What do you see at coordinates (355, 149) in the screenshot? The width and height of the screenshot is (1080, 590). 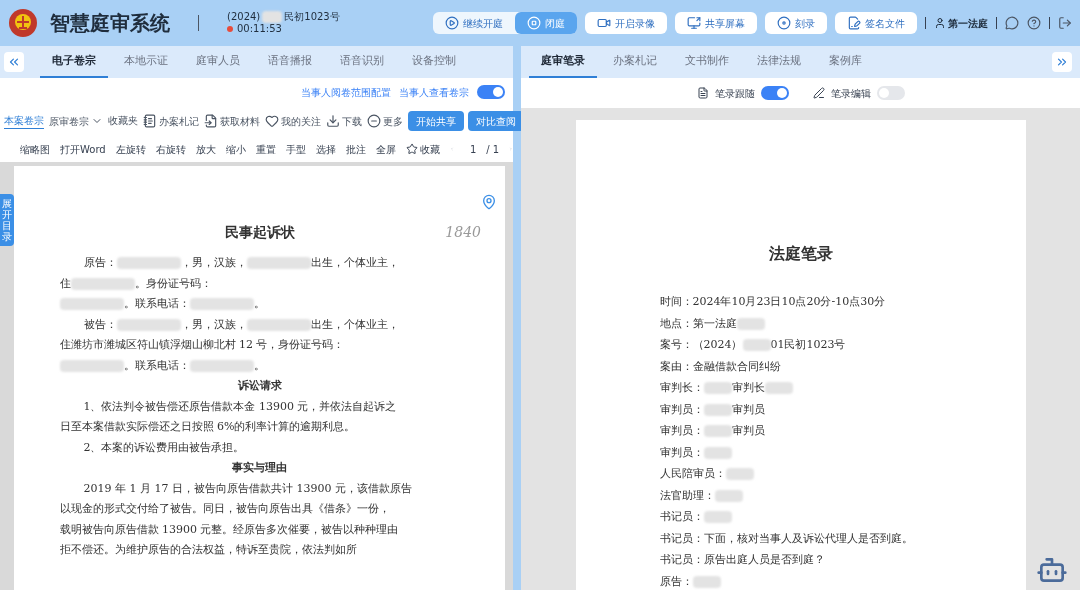 I see `viewer-tool: 批注` at bounding box center [355, 149].